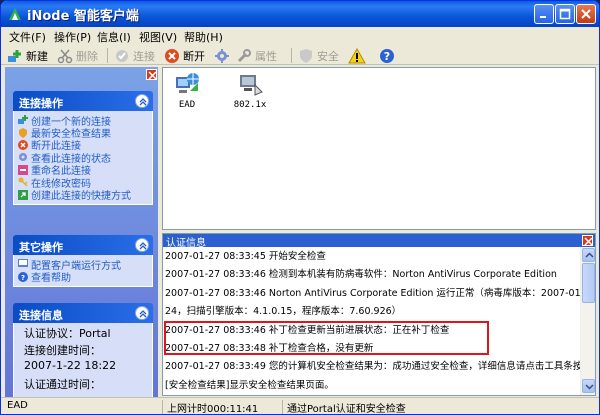  I want to click on status-message: 通过Portal认证和安全检查, so click(344, 407).